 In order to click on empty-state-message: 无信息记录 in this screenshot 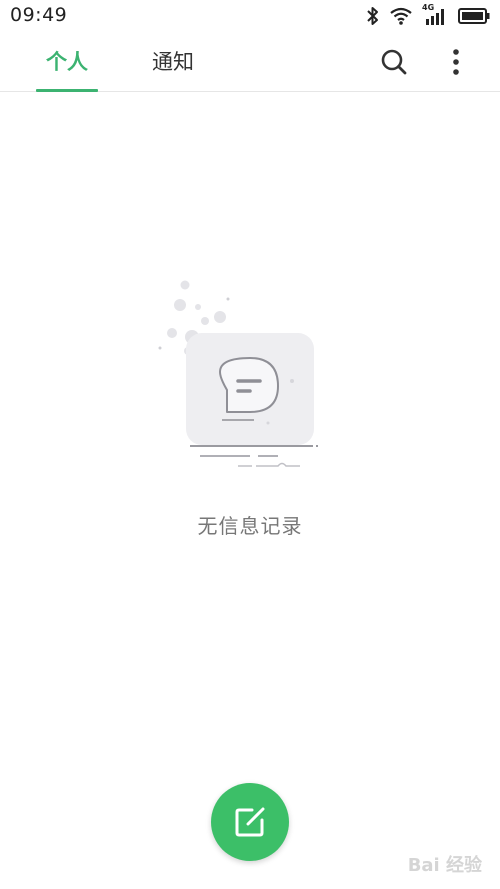, I will do `click(250, 526)`.